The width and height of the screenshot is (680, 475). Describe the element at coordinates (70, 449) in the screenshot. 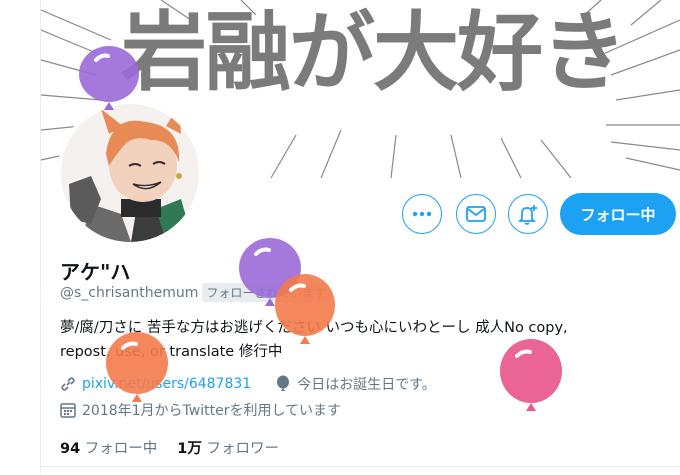

I see `following-count: 94` at that location.